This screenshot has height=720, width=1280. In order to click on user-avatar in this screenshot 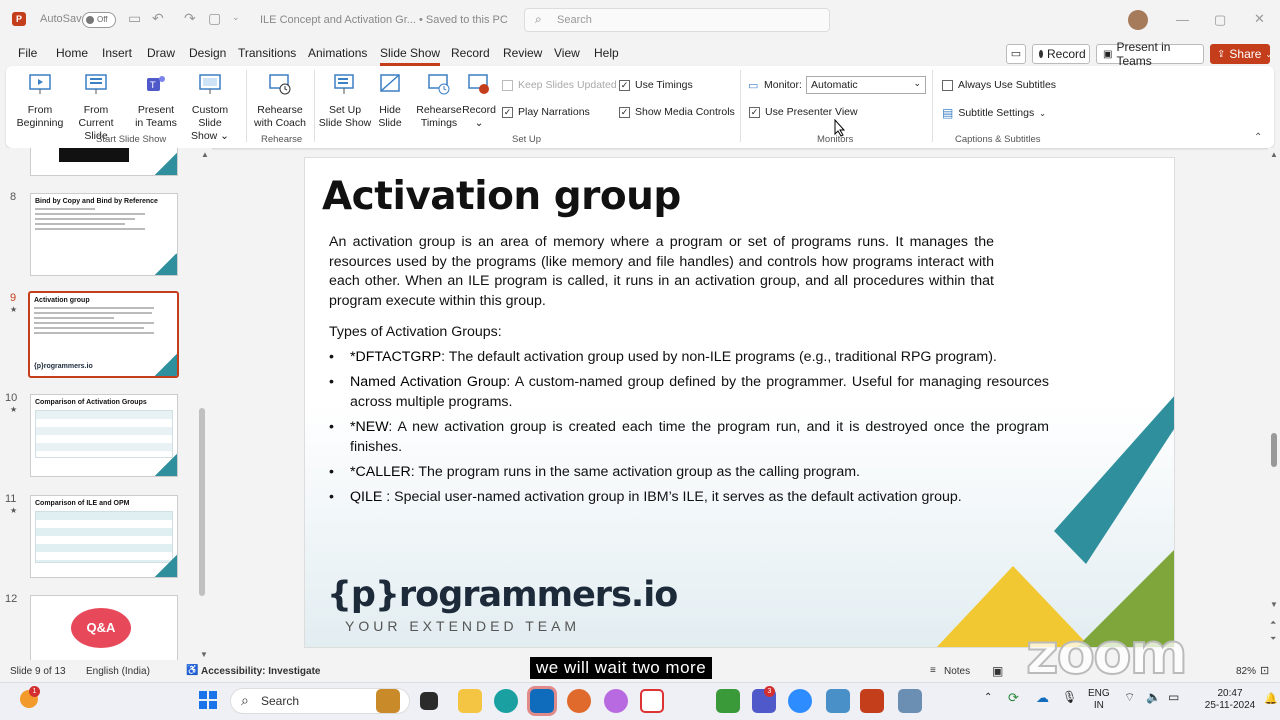, I will do `click(1138, 20)`.